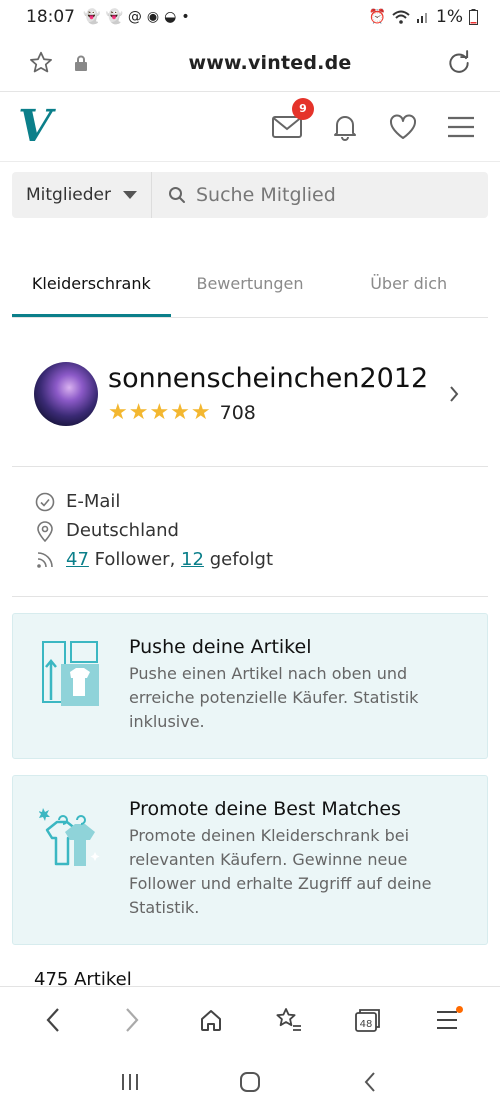 This screenshot has width=500, height=1111. I want to click on following-label: gefolgt, so click(241, 559).